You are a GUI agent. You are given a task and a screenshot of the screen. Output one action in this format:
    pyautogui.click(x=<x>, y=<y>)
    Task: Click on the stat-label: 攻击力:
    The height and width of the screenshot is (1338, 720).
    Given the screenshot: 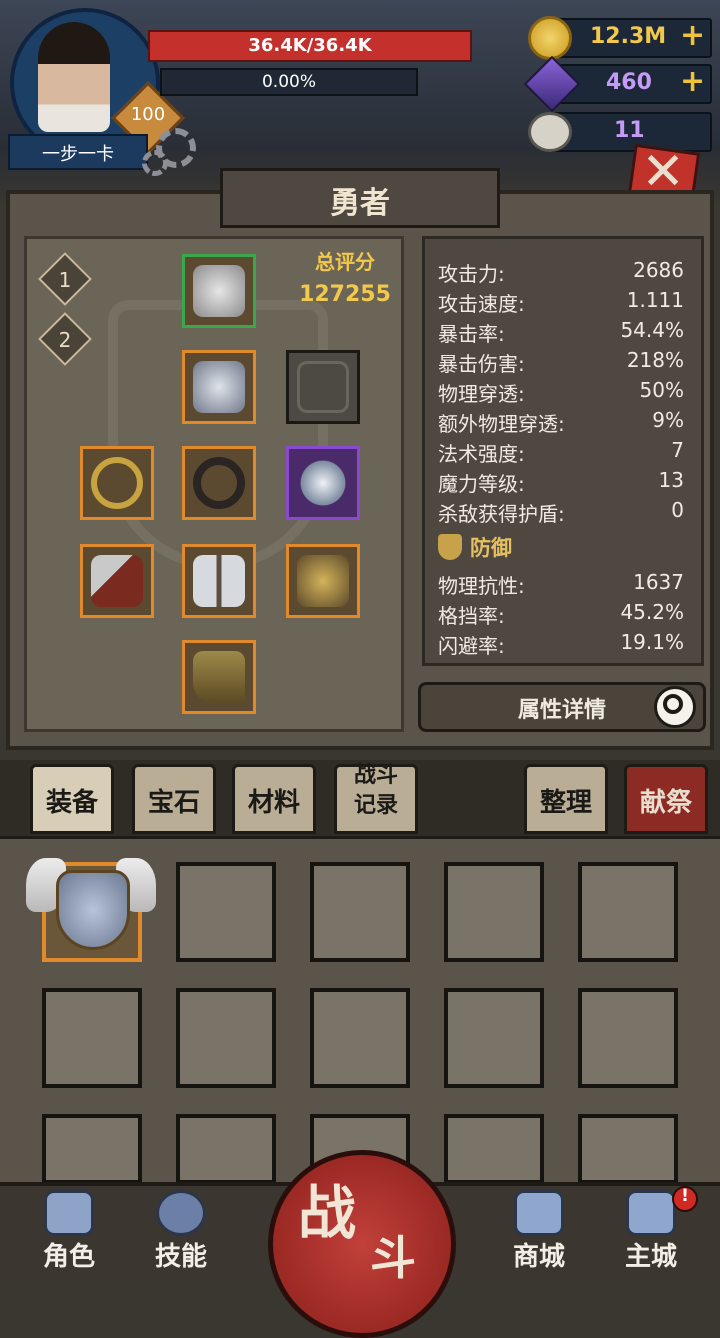 What is the action you would take?
    pyautogui.click(x=471, y=274)
    